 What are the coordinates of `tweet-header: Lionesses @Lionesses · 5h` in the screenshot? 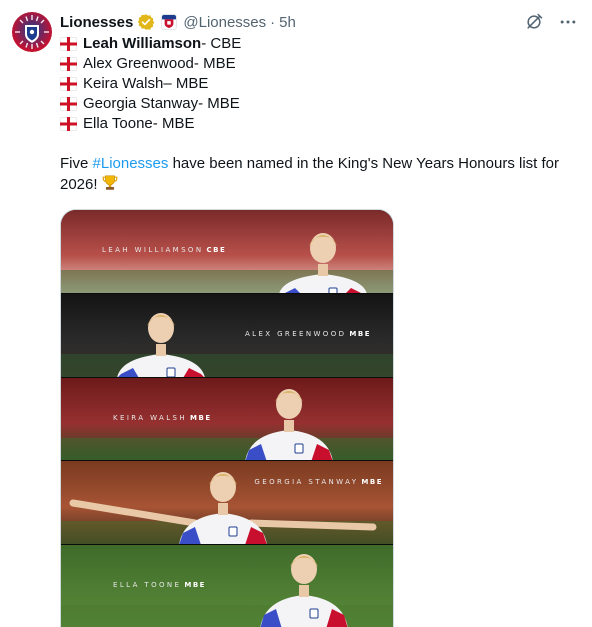 It's located at (178, 22).